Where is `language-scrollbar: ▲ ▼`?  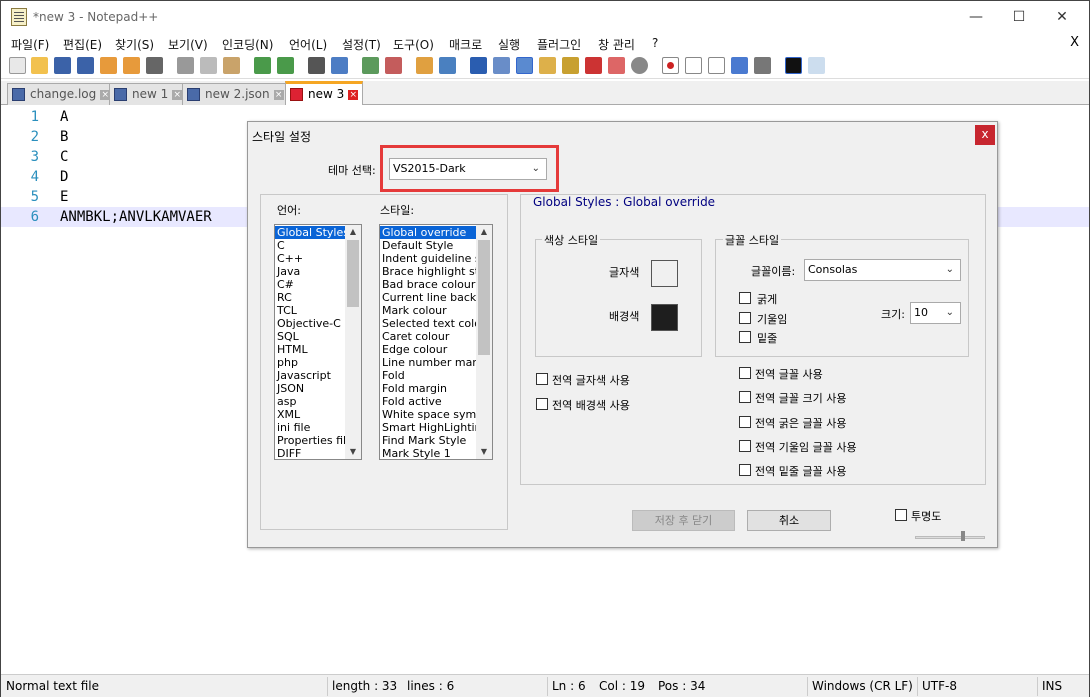
language-scrollbar: ▲ ▼ is located at coordinates (353, 342).